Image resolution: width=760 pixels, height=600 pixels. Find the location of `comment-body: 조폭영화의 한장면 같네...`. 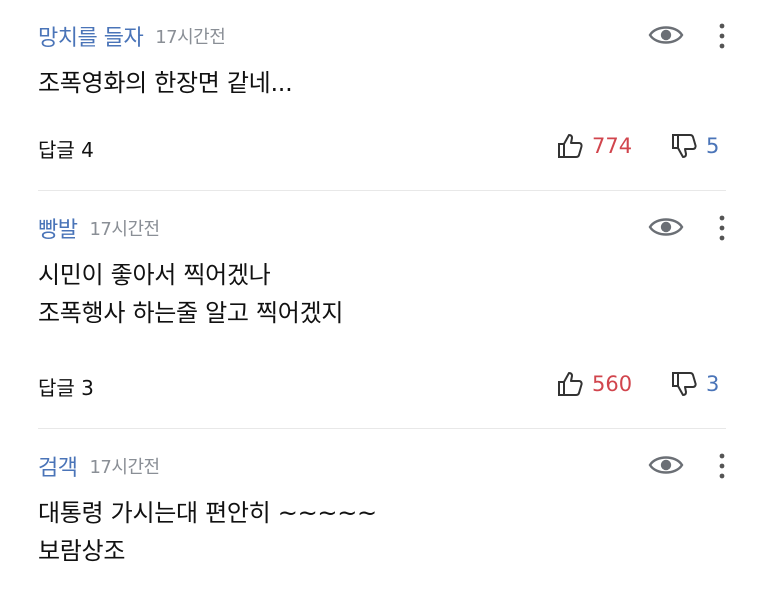

comment-body: 조폭영화의 한장면 같네... is located at coordinates (165, 83).